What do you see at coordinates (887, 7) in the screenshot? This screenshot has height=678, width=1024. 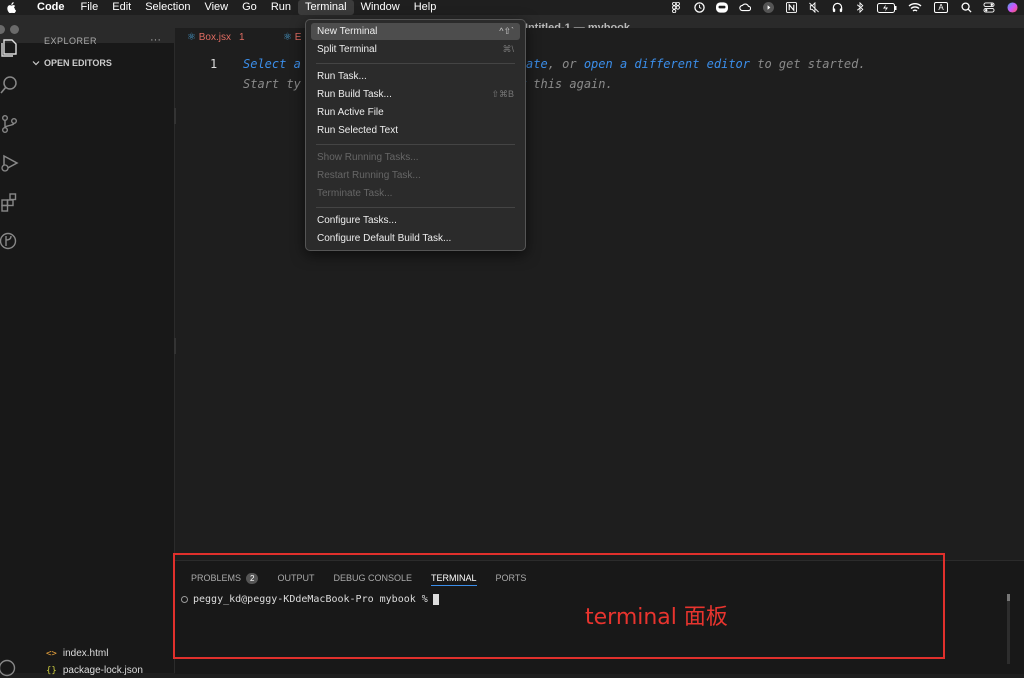 I see `battery-icon` at bounding box center [887, 7].